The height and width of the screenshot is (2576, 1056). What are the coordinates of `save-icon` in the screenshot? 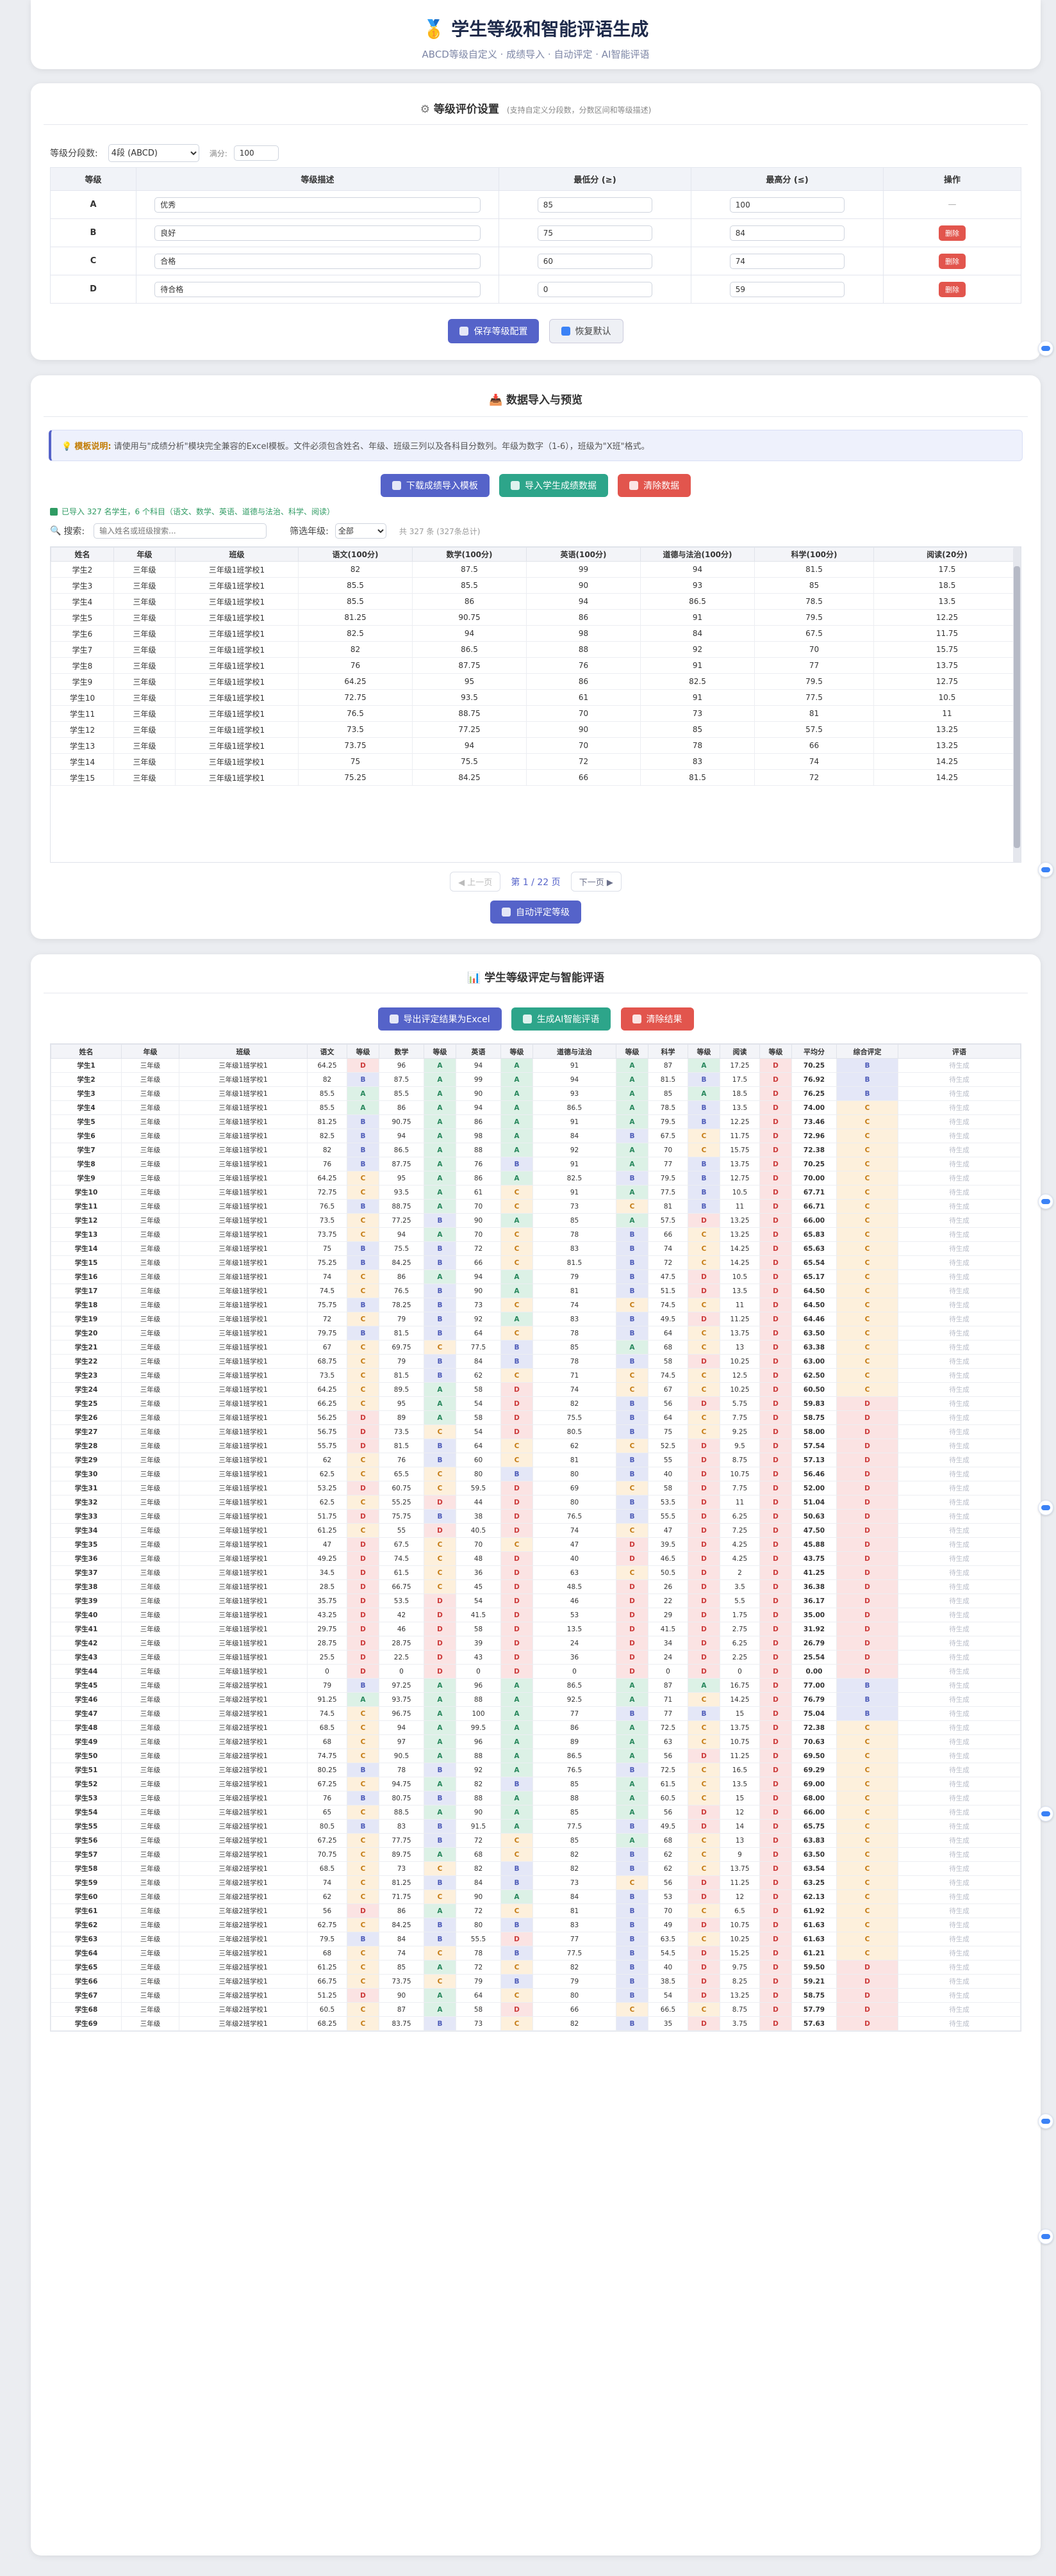 It's located at (464, 331).